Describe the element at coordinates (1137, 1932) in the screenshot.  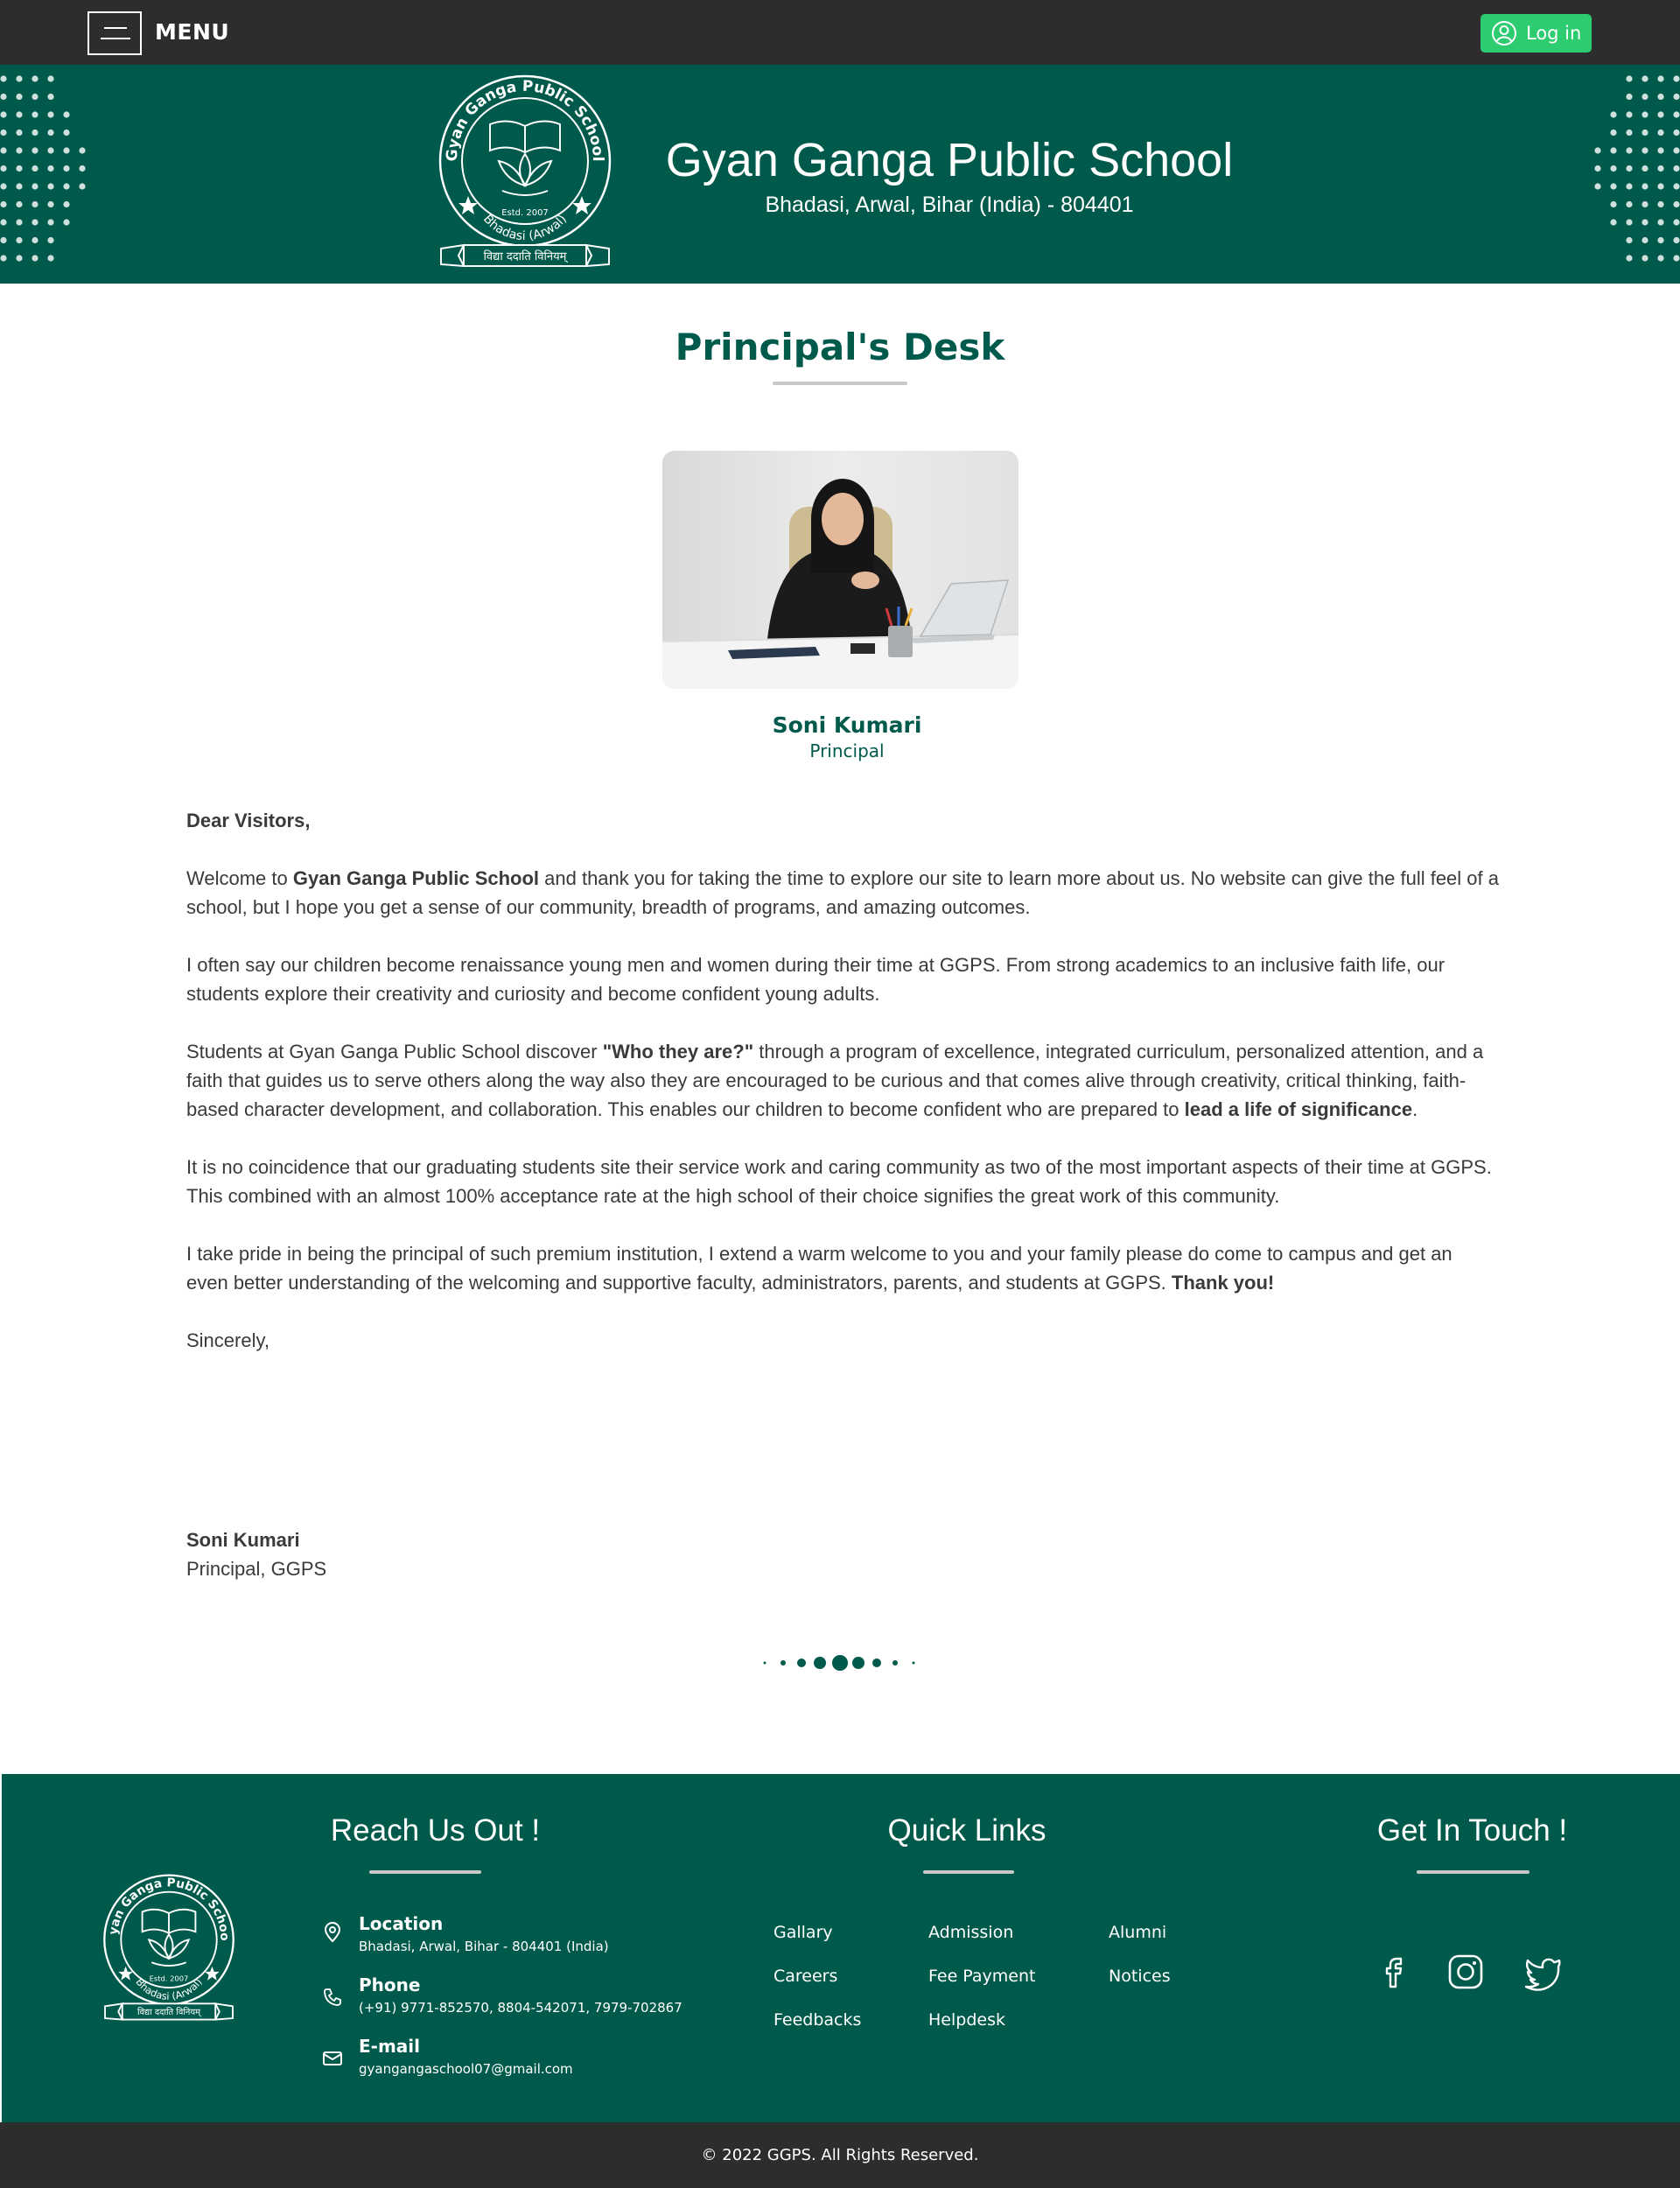
I see `link-alumni: Alumni` at that location.